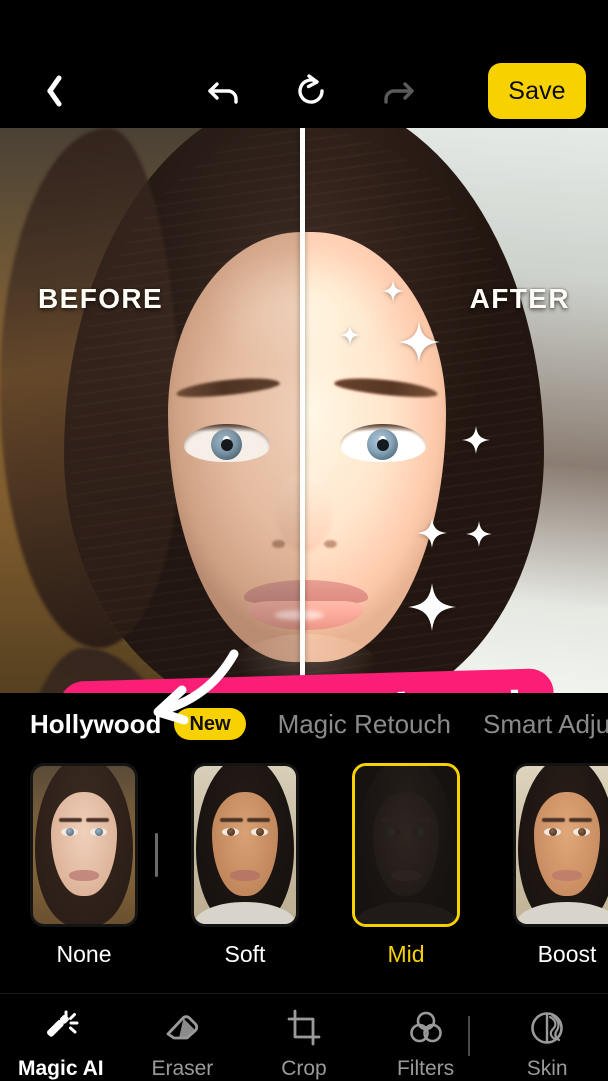 This screenshot has width=608, height=1081. Describe the element at coordinates (469, 1036) in the screenshot. I see `nav-divider` at that location.